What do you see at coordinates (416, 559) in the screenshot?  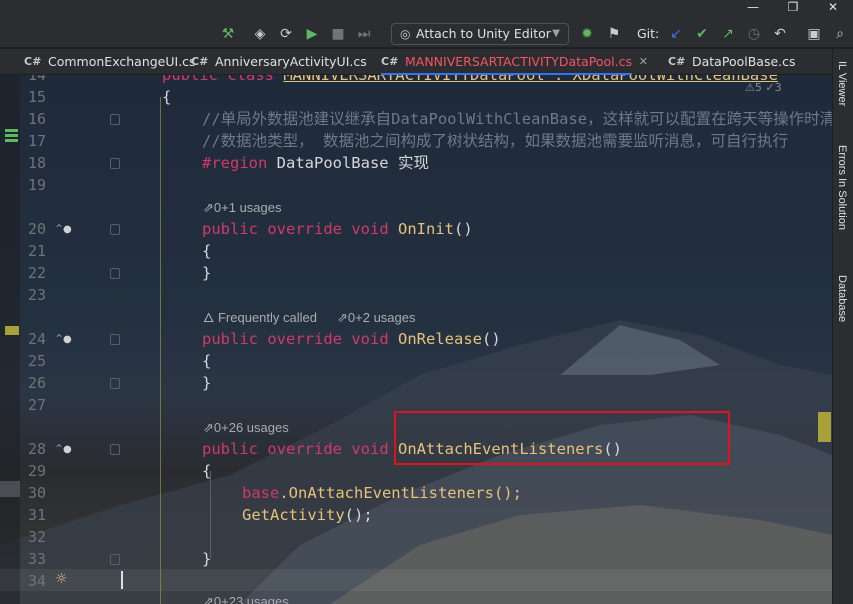 I see `code-line-33: 33 }` at bounding box center [416, 559].